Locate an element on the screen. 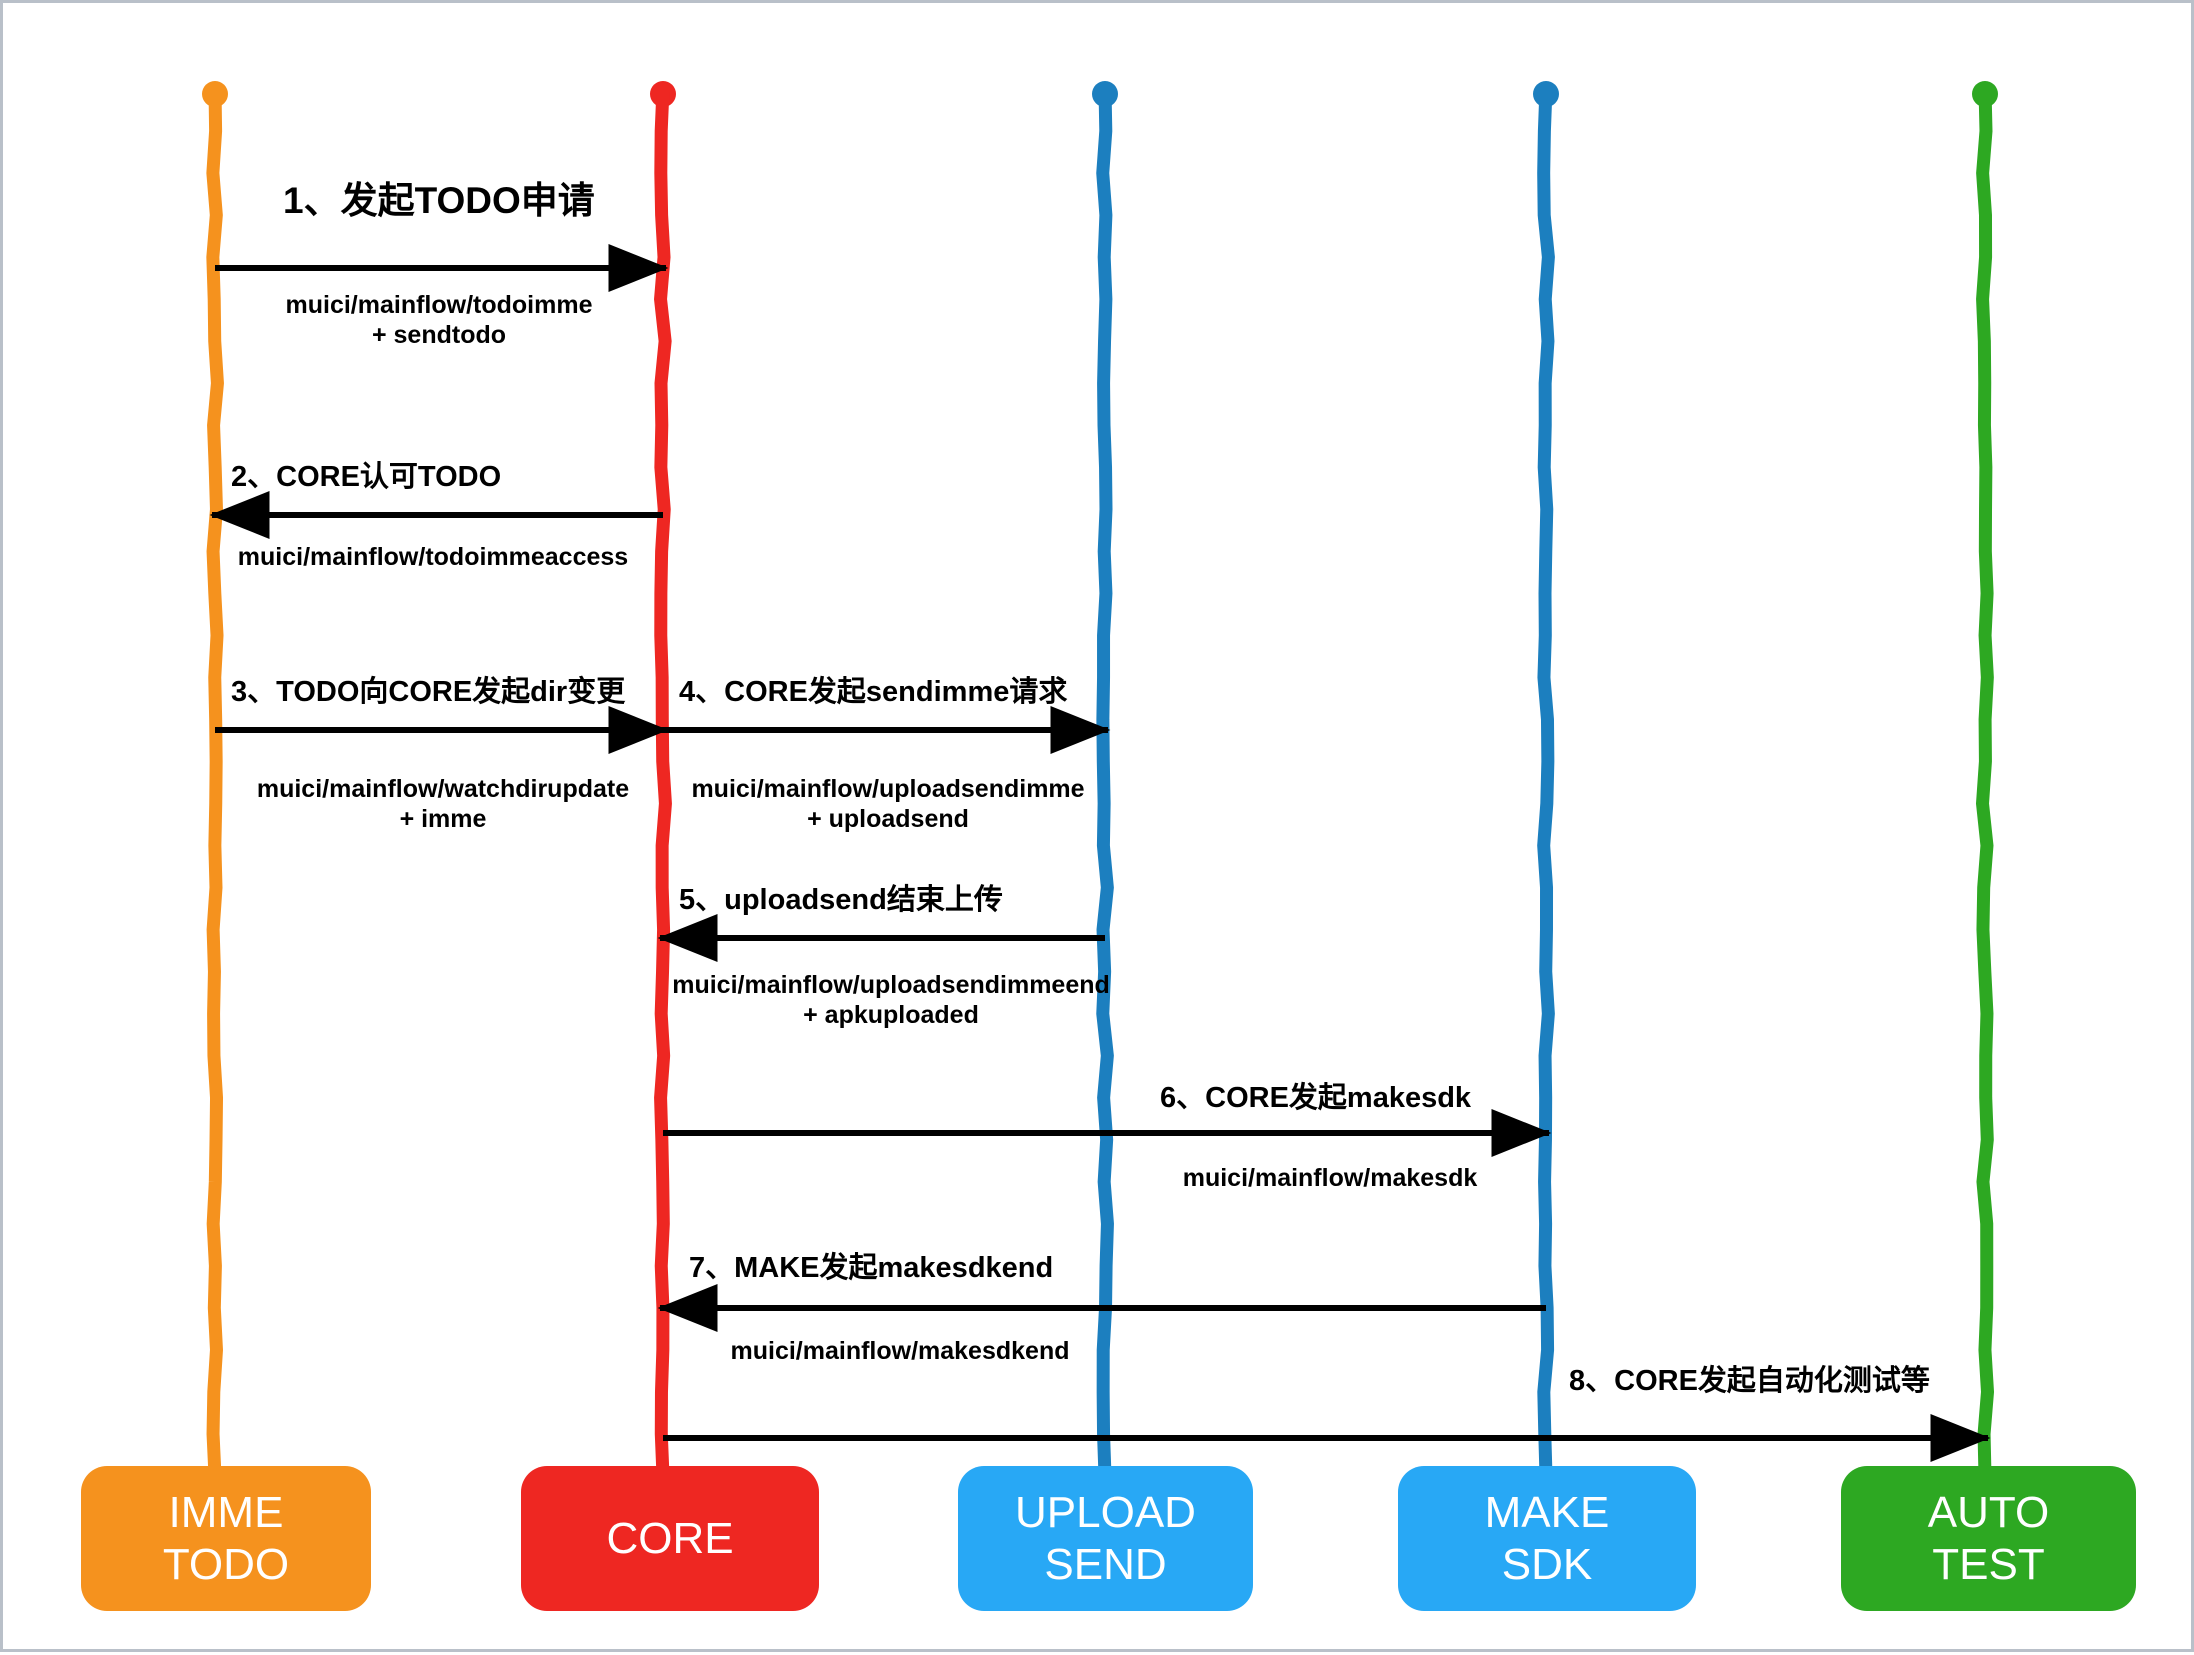 The width and height of the screenshot is (2194, 1655). actor-label-upload-send: UPLOAD SEND is located at coordinates (1105, 1538).